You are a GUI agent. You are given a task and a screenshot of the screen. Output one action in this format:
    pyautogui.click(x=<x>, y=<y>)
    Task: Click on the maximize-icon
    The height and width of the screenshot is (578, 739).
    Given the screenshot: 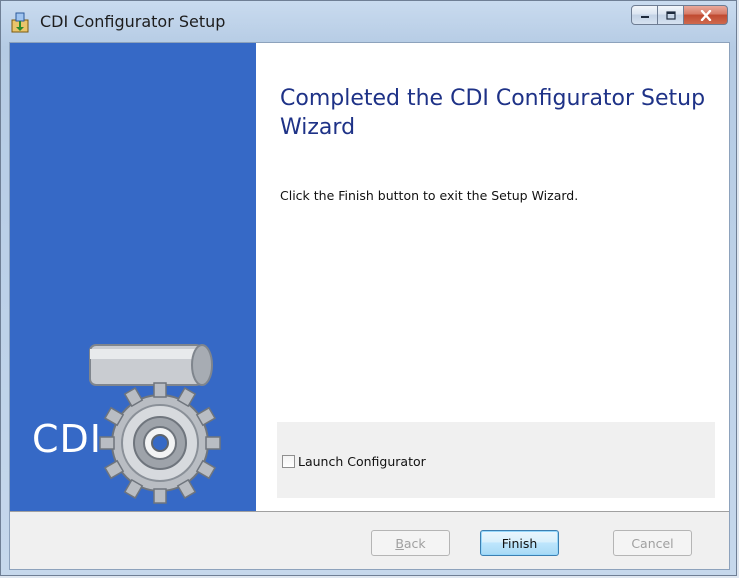 What is the action you would take?
    pyautogui.click(x=670, y=15)
    